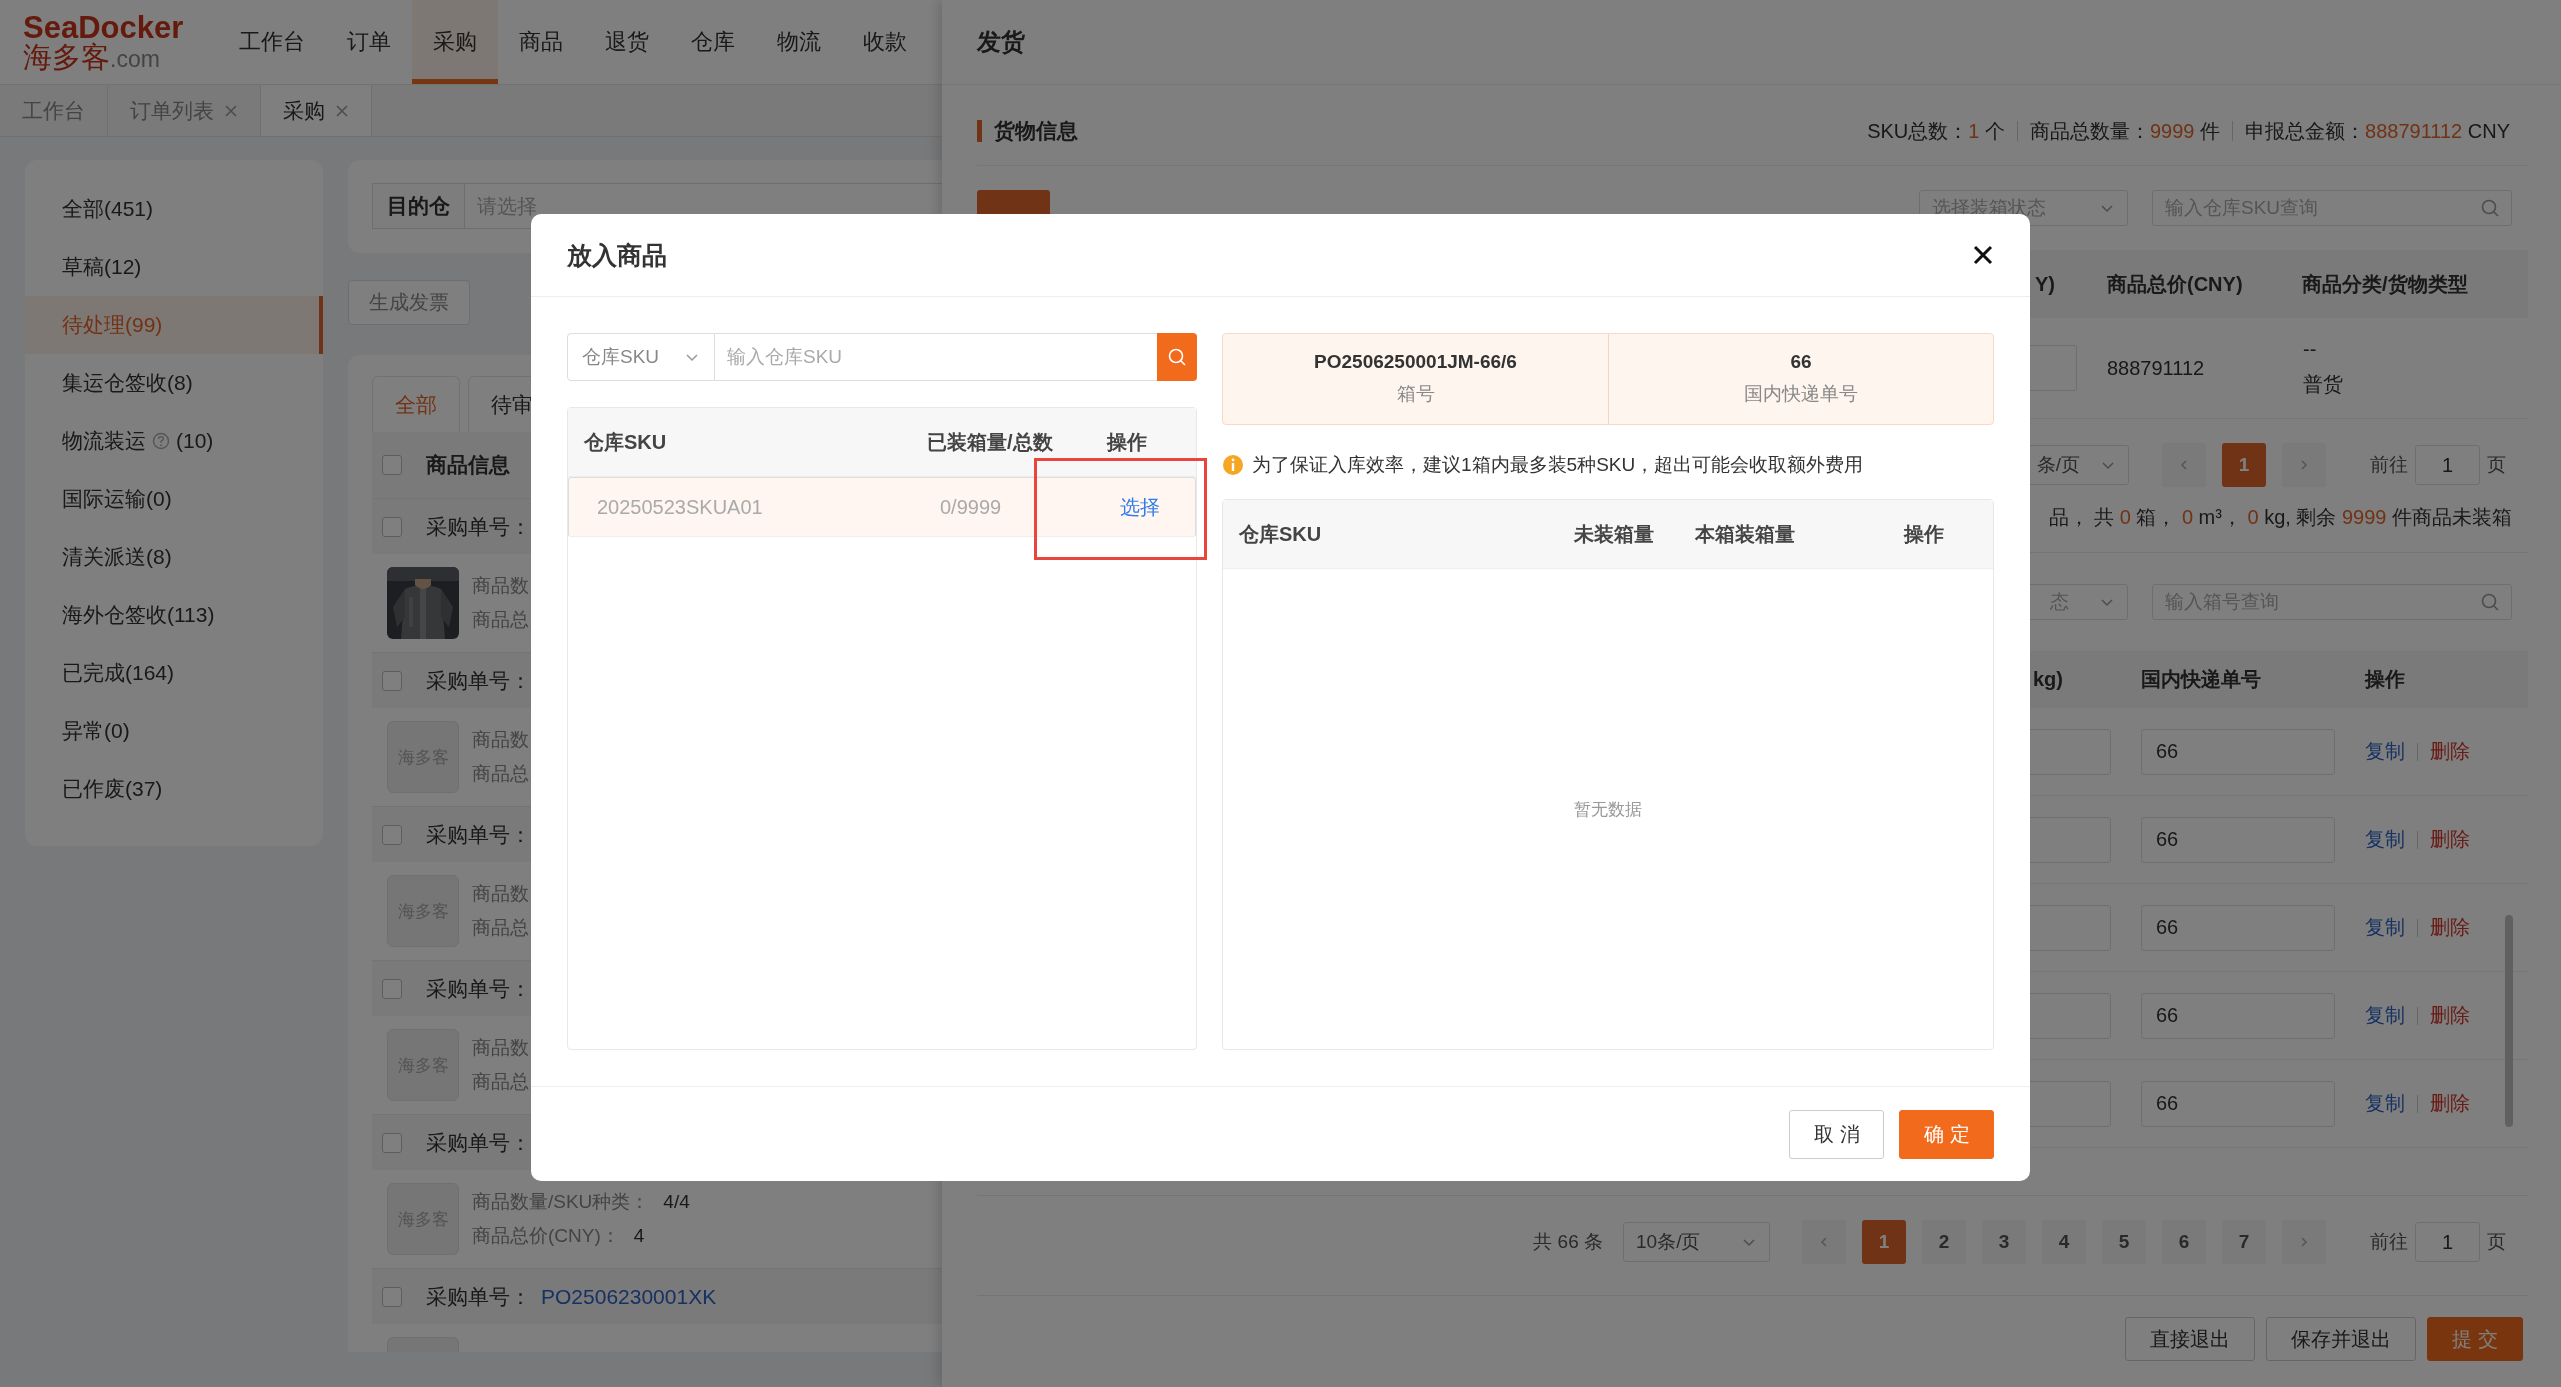 This screenshot has width=2561, height=1387. I want to click on sidebar-item: 已作废(37), so click(174, 789).